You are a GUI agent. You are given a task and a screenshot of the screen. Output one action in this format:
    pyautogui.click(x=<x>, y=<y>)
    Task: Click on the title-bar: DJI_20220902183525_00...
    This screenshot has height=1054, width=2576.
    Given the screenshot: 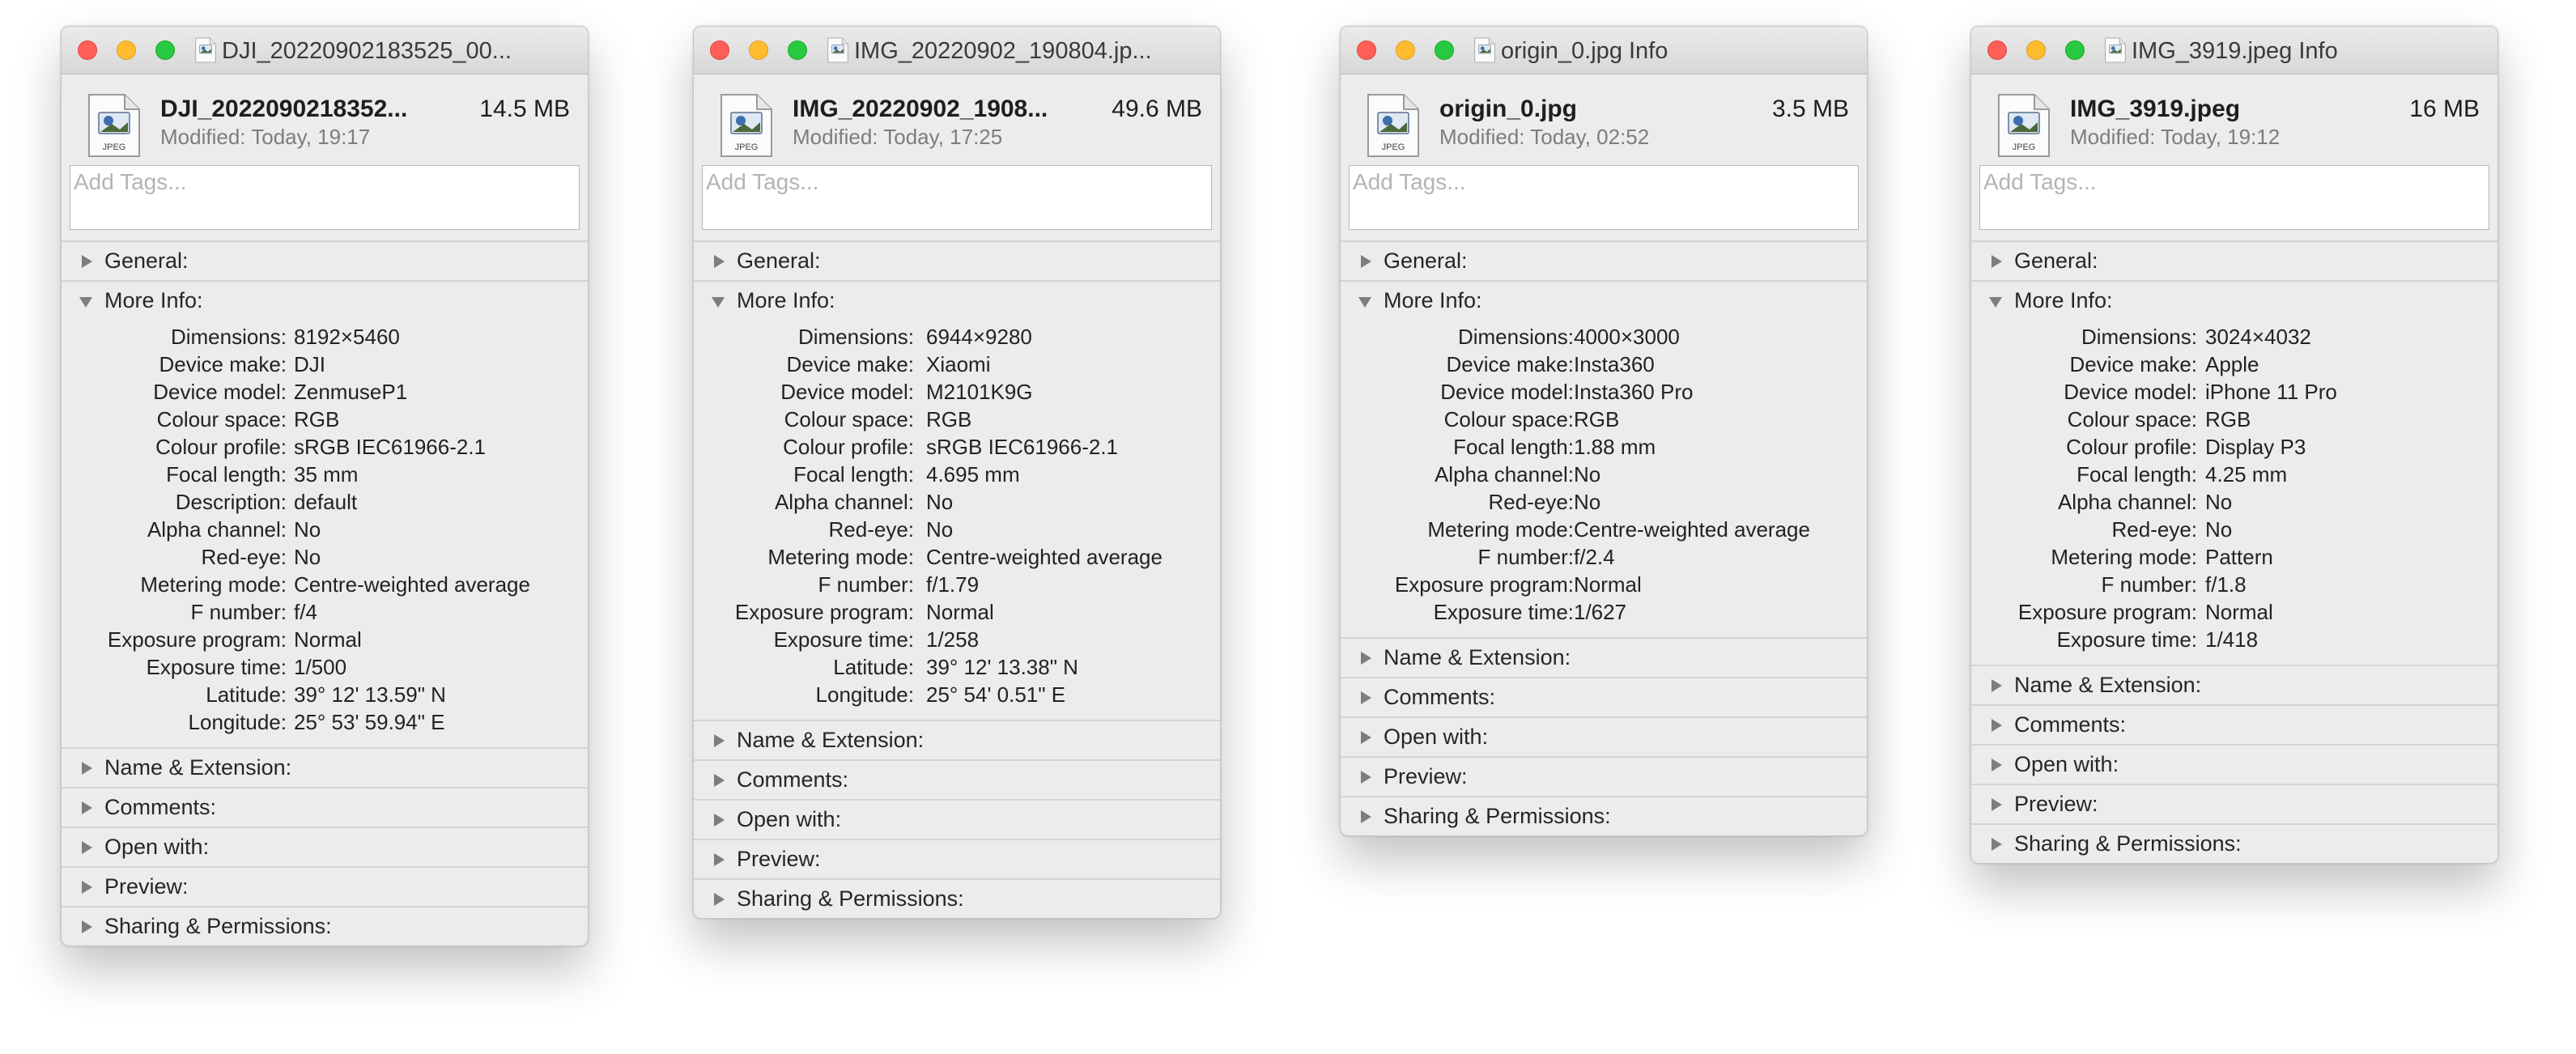 What is the action you would take?
    pyautogui.click(x=325, y=50)
    